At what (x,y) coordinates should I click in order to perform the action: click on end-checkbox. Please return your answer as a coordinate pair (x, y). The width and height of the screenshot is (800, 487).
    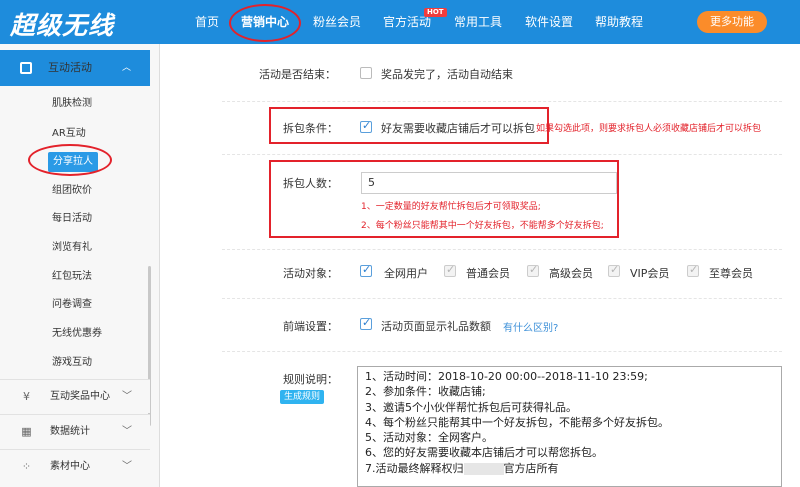
    Looking at the image, I should click on (366, 73).